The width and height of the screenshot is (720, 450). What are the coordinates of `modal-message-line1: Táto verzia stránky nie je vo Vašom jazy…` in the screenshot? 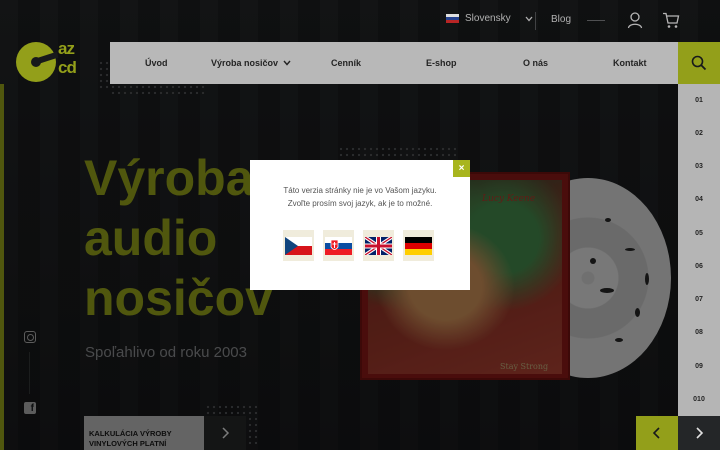 It's located at (360, 190).